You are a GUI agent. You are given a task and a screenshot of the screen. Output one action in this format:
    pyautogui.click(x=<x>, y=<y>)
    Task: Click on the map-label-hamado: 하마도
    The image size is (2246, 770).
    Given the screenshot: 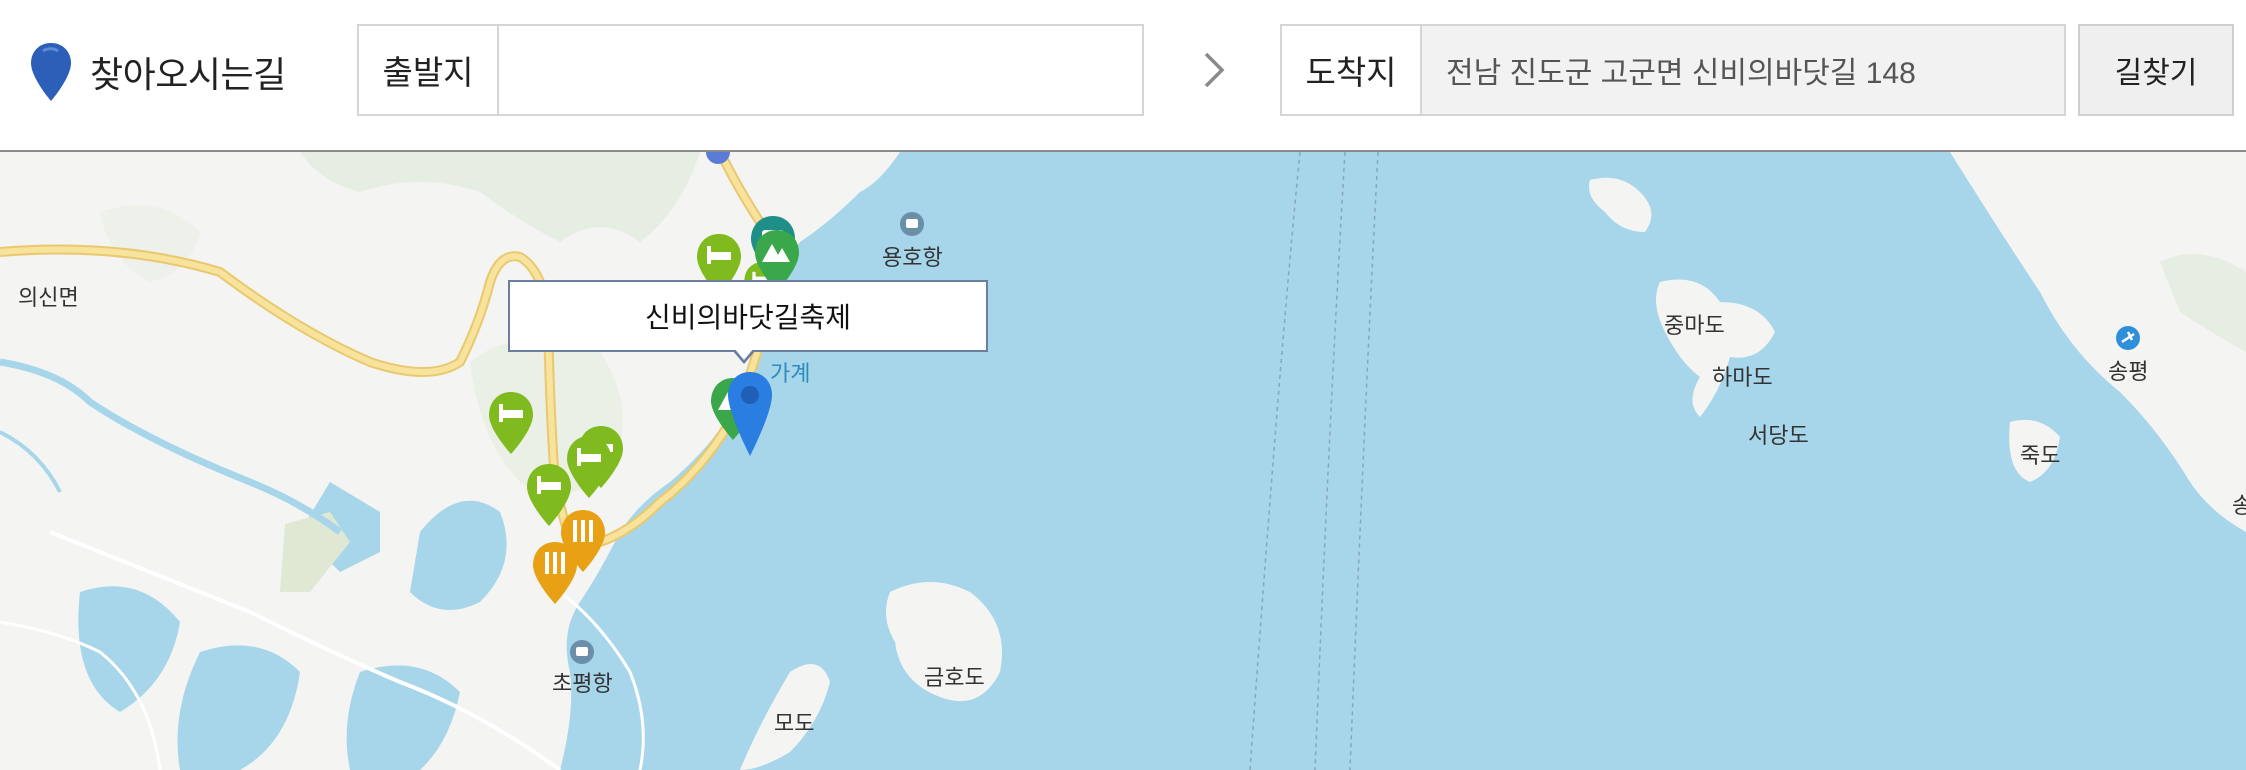 What is the action you would take?
    pyautogui.click(x=1742, y=377)
    